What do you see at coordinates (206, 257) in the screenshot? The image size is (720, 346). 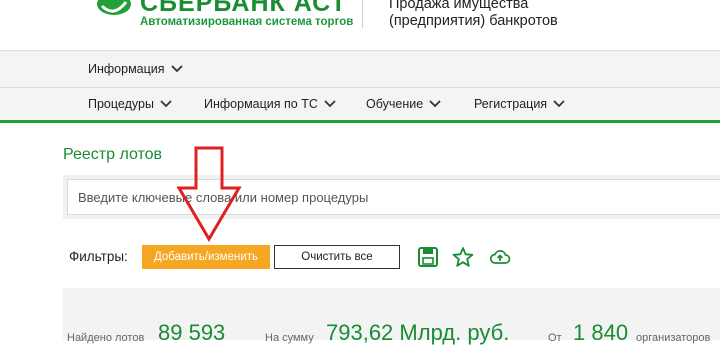 I see `add-change-filters-button: Добавить/изменить` at bounding box center [206, 257].